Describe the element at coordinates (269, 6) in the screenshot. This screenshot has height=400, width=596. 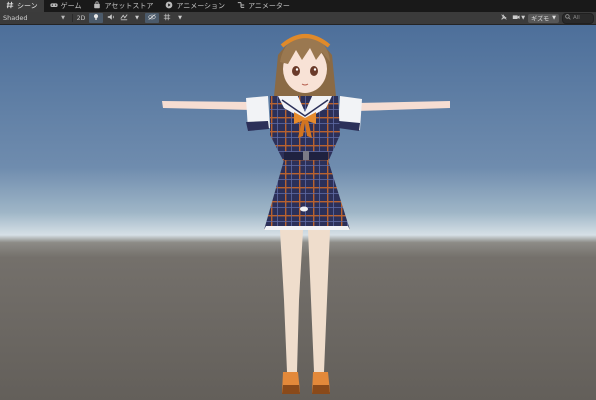
I see `tab-label: アニメーター` at that location.